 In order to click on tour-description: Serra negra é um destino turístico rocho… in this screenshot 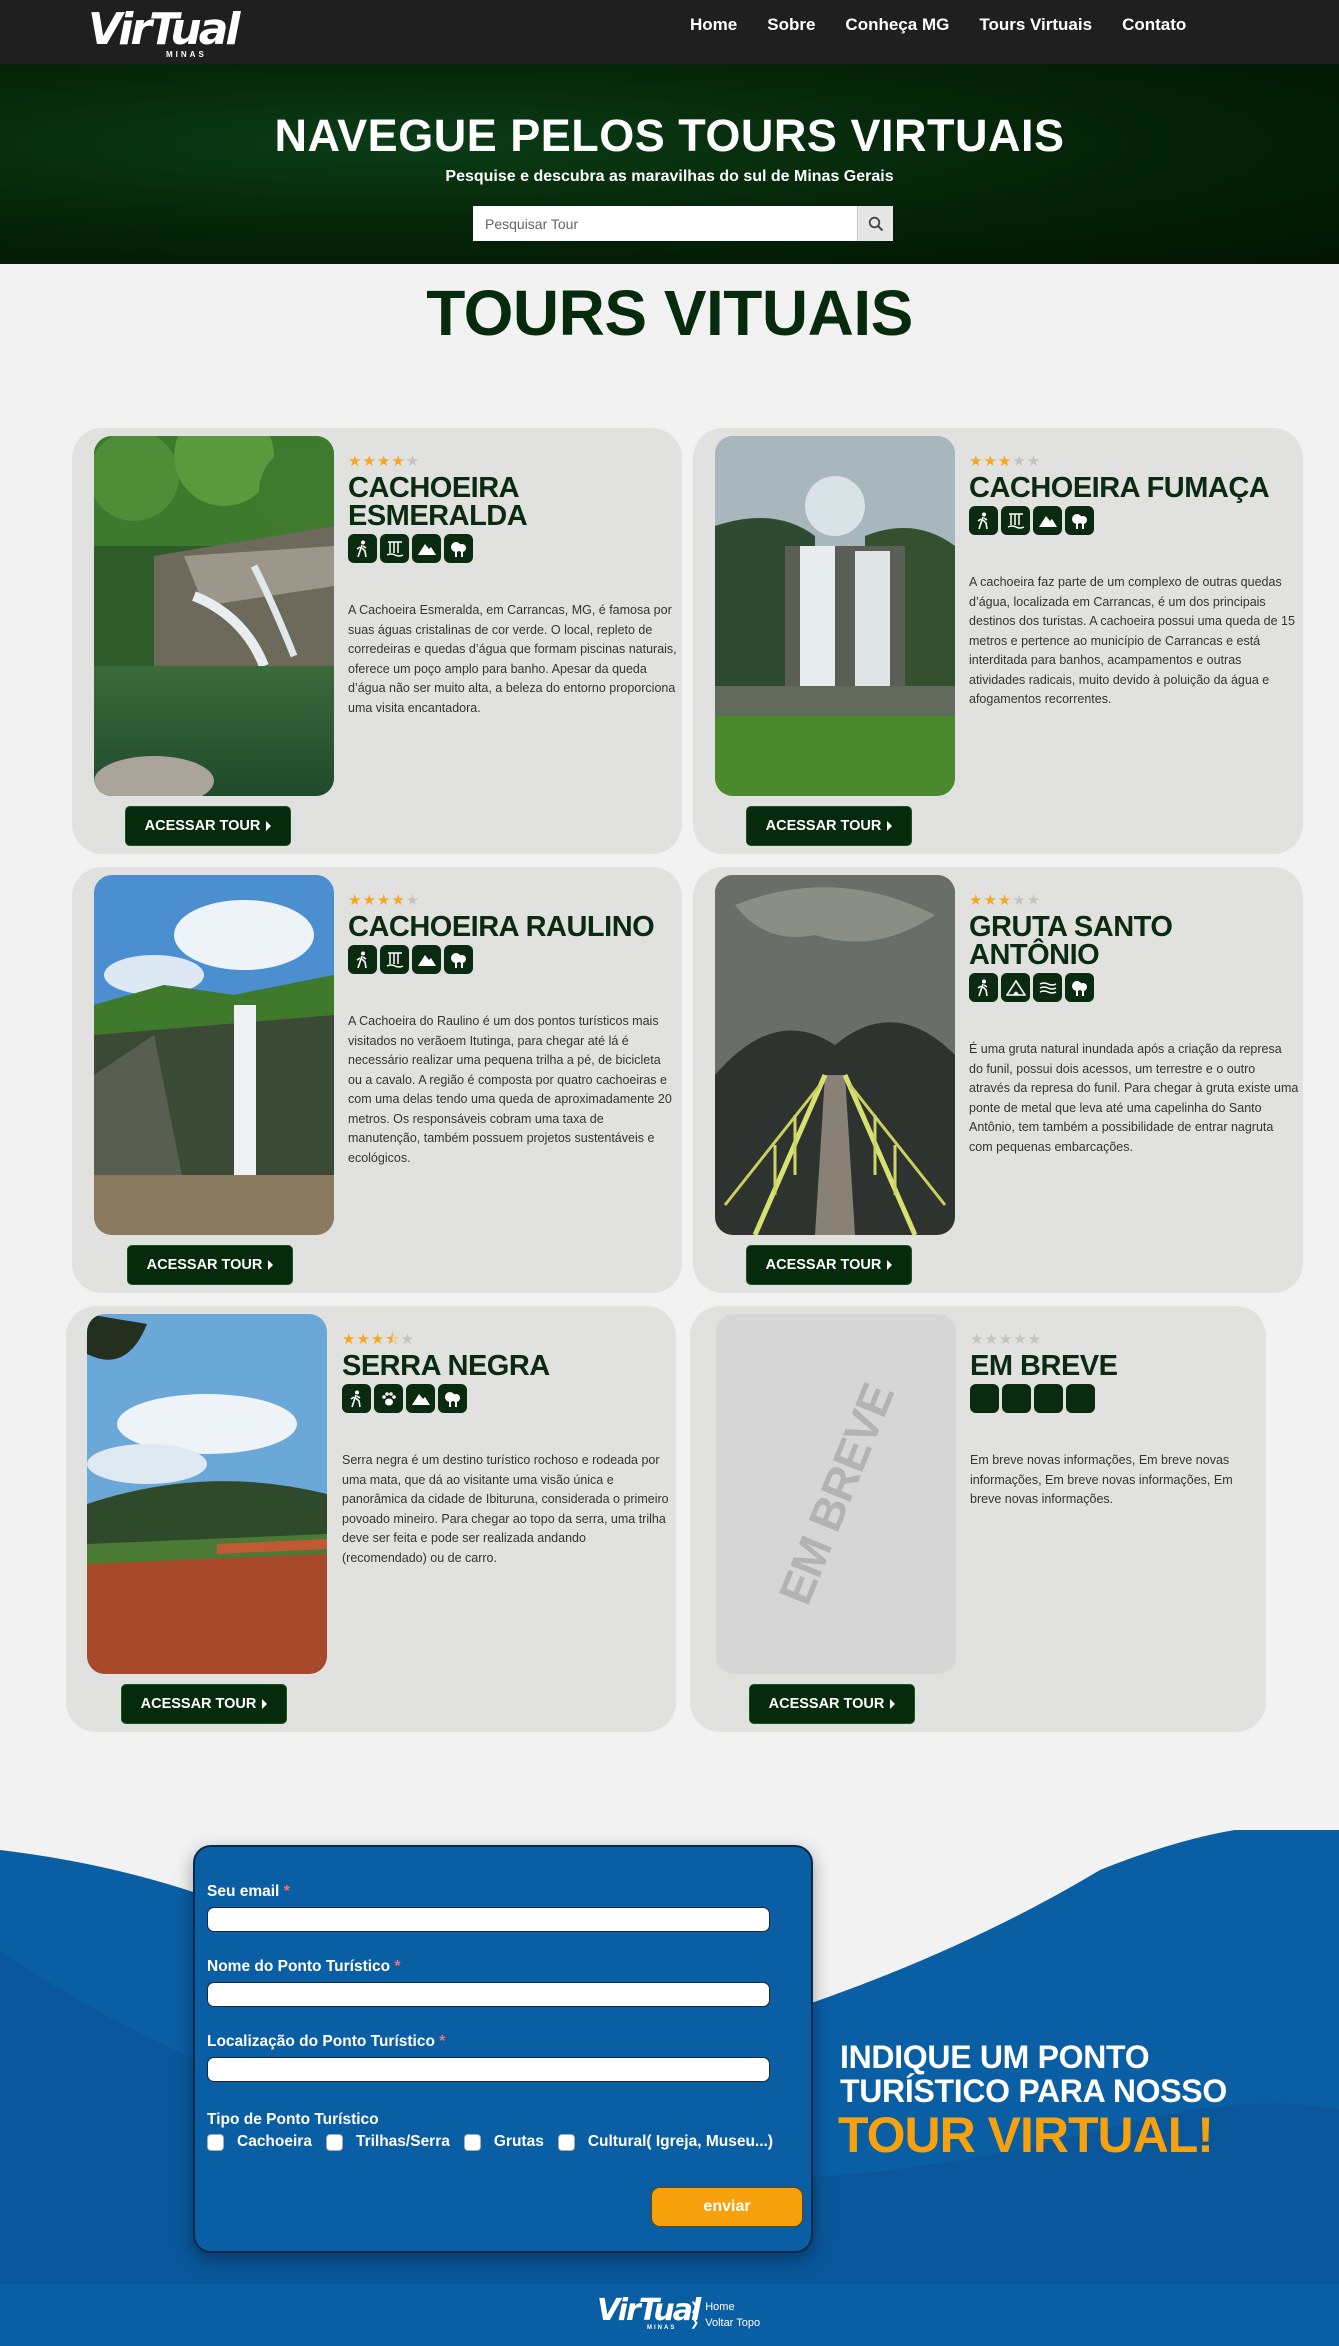, I will do `click(505, 1509)`.